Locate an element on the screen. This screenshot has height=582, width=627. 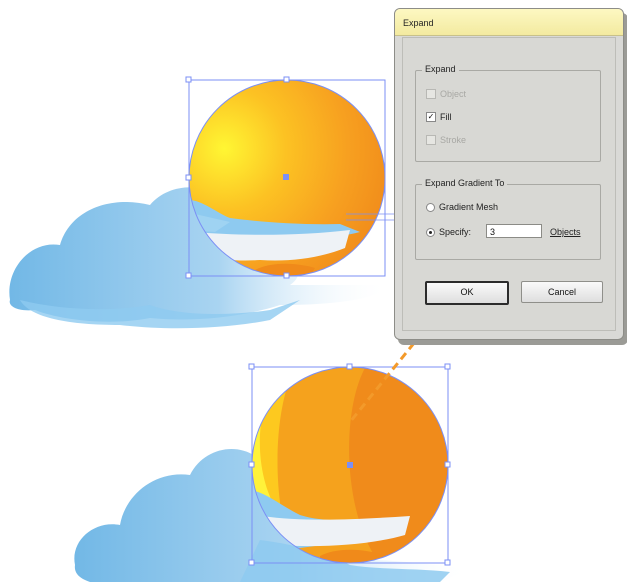
cancel-button: Cancel is located at coordinates (562, 292).